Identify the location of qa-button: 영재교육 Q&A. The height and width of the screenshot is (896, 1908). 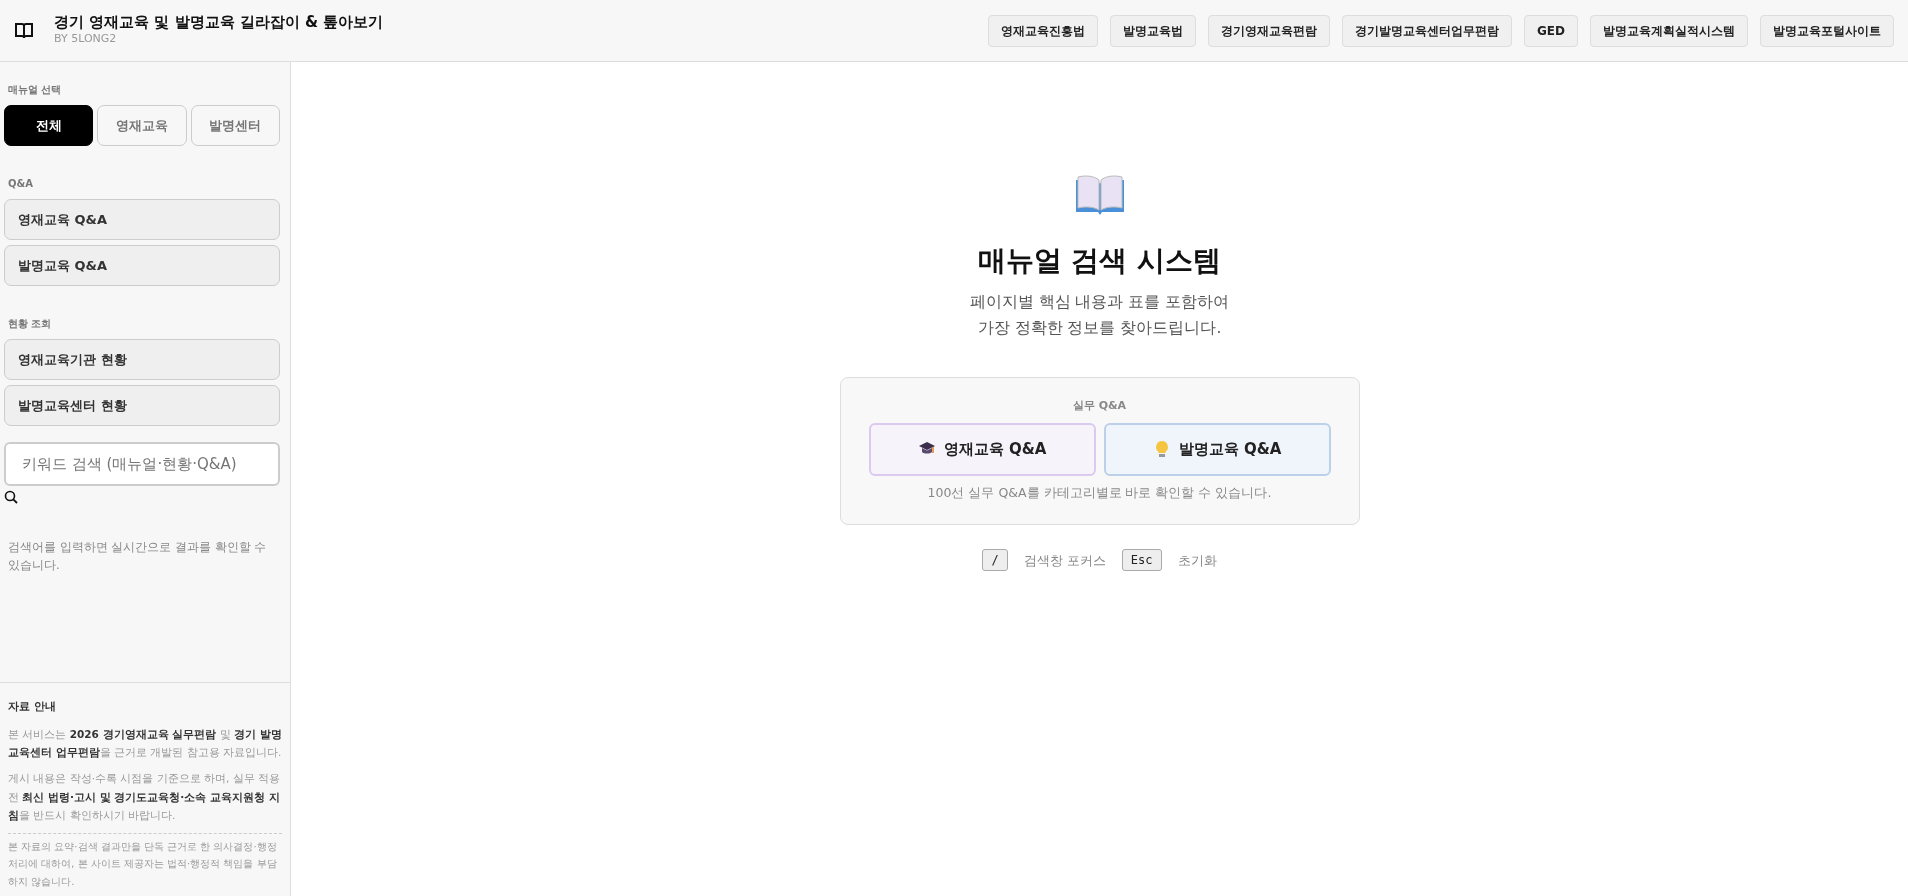
(982, 449).